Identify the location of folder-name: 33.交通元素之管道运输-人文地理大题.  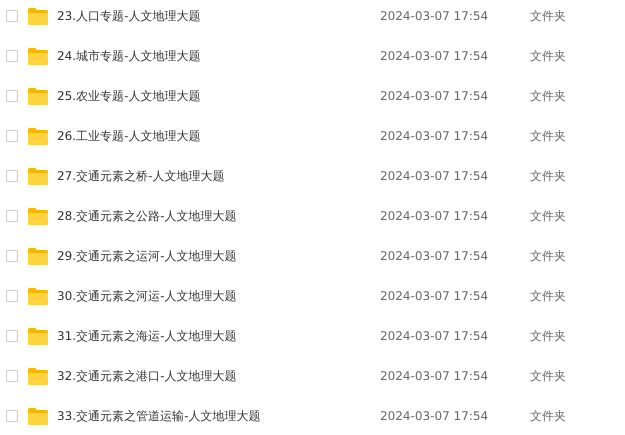
(218, 416).